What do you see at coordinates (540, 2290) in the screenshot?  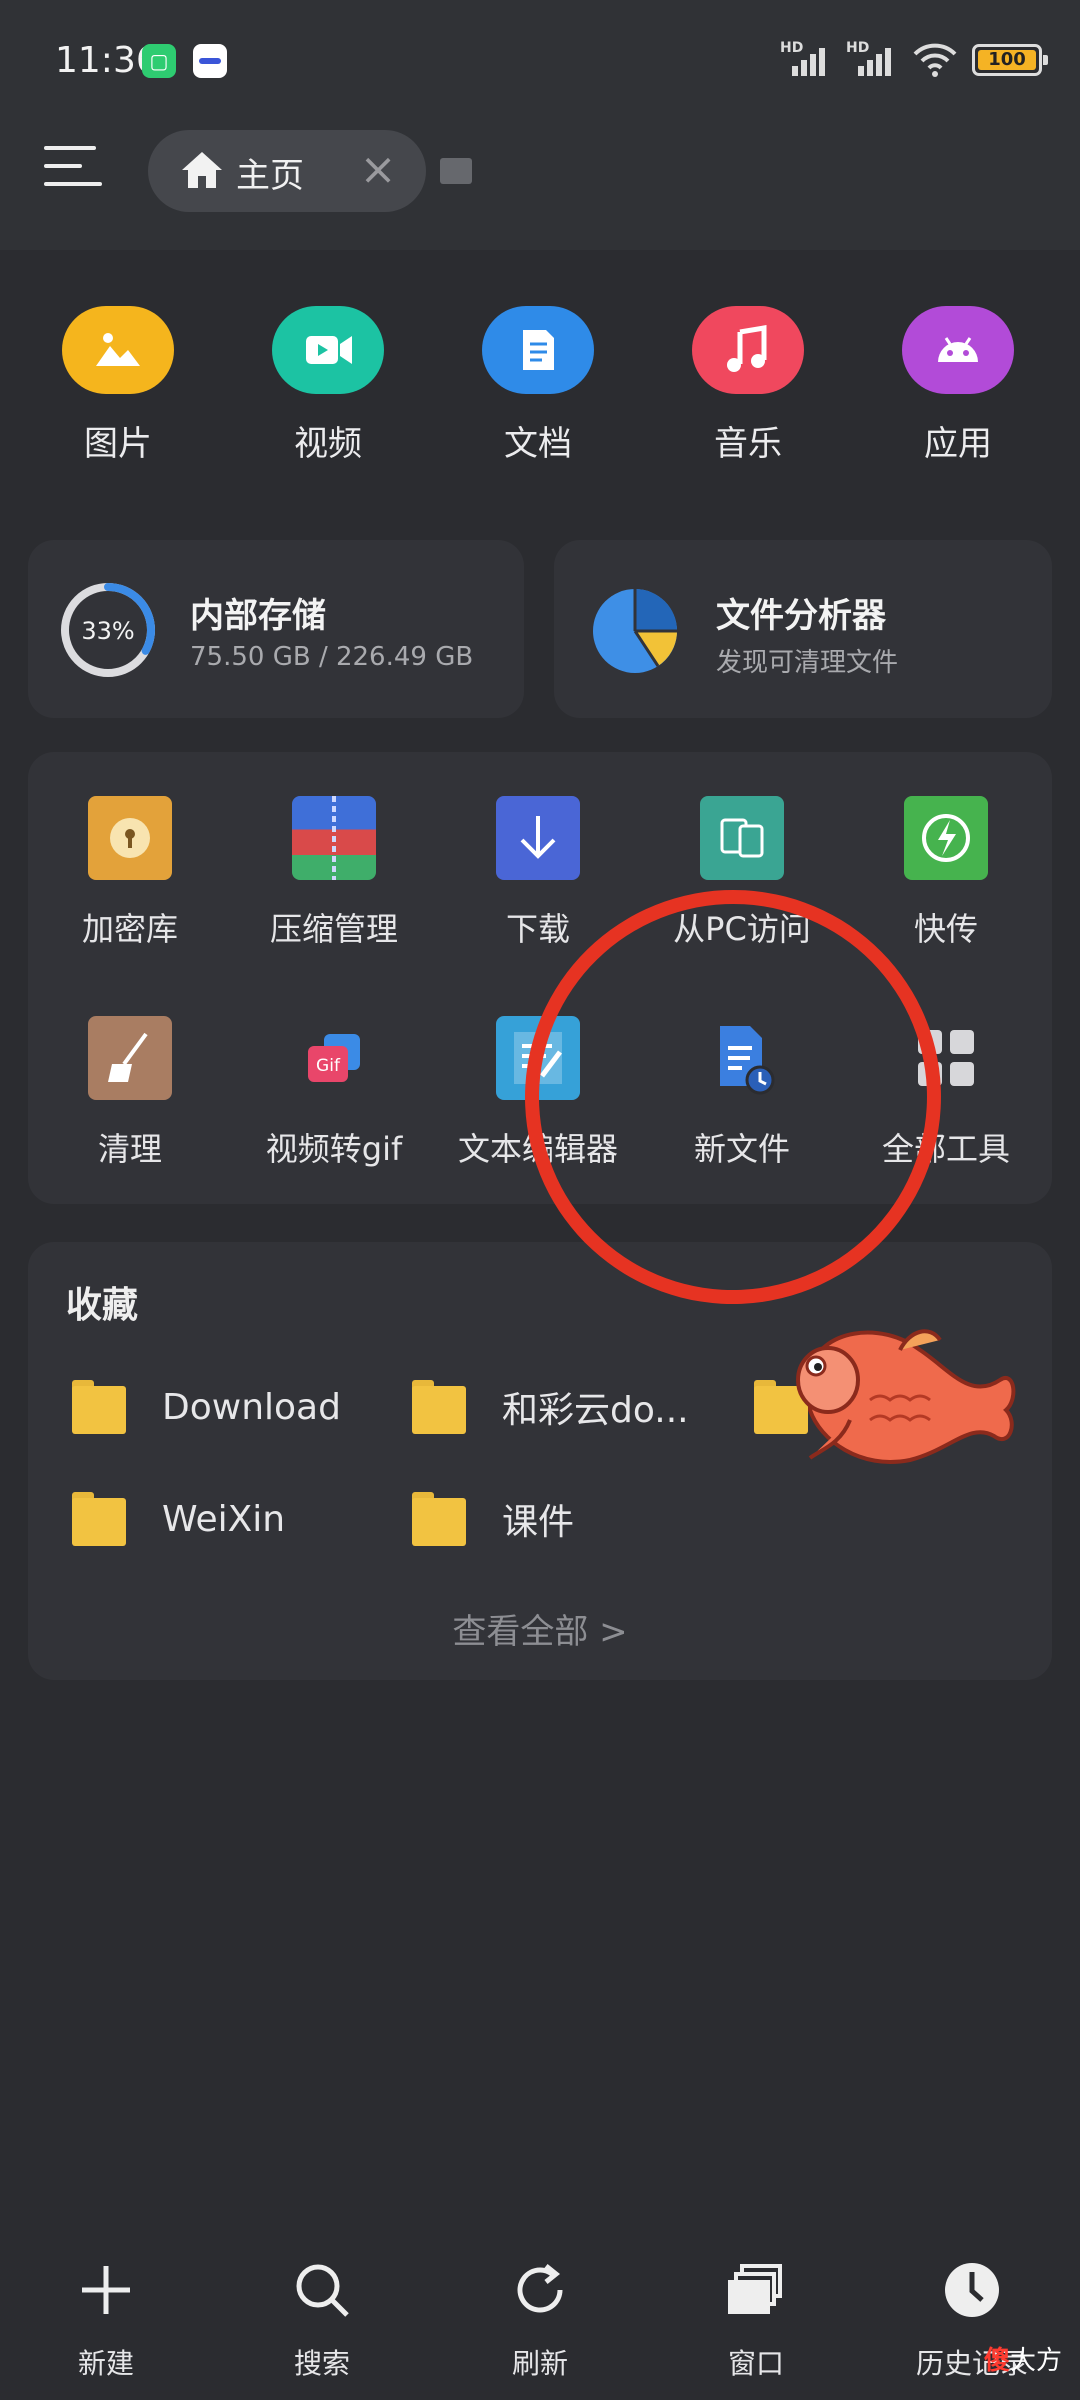 I see `refresh-icon` at bounding box center [540, 2290].